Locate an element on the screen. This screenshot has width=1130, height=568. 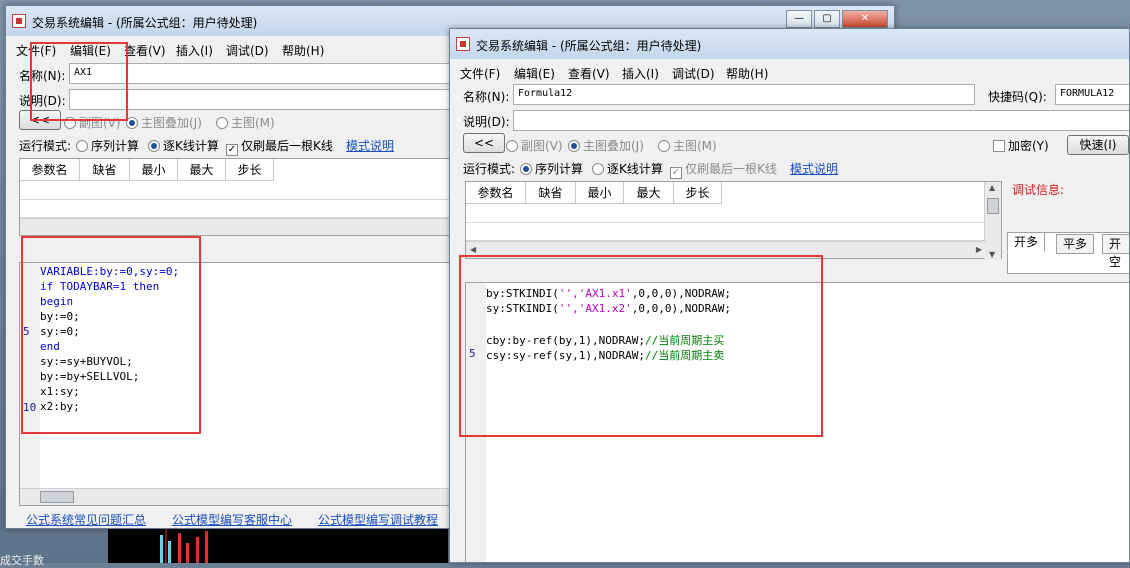
tutorial-link: 公式模型编写调试教程 is located at coordinates (378, 519).